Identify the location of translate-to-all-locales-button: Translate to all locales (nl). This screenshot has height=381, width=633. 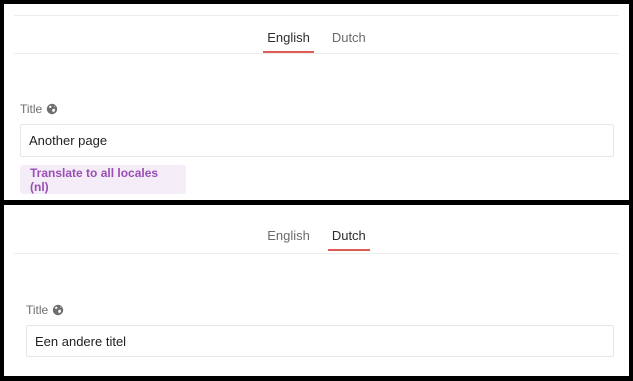
(103, 179).